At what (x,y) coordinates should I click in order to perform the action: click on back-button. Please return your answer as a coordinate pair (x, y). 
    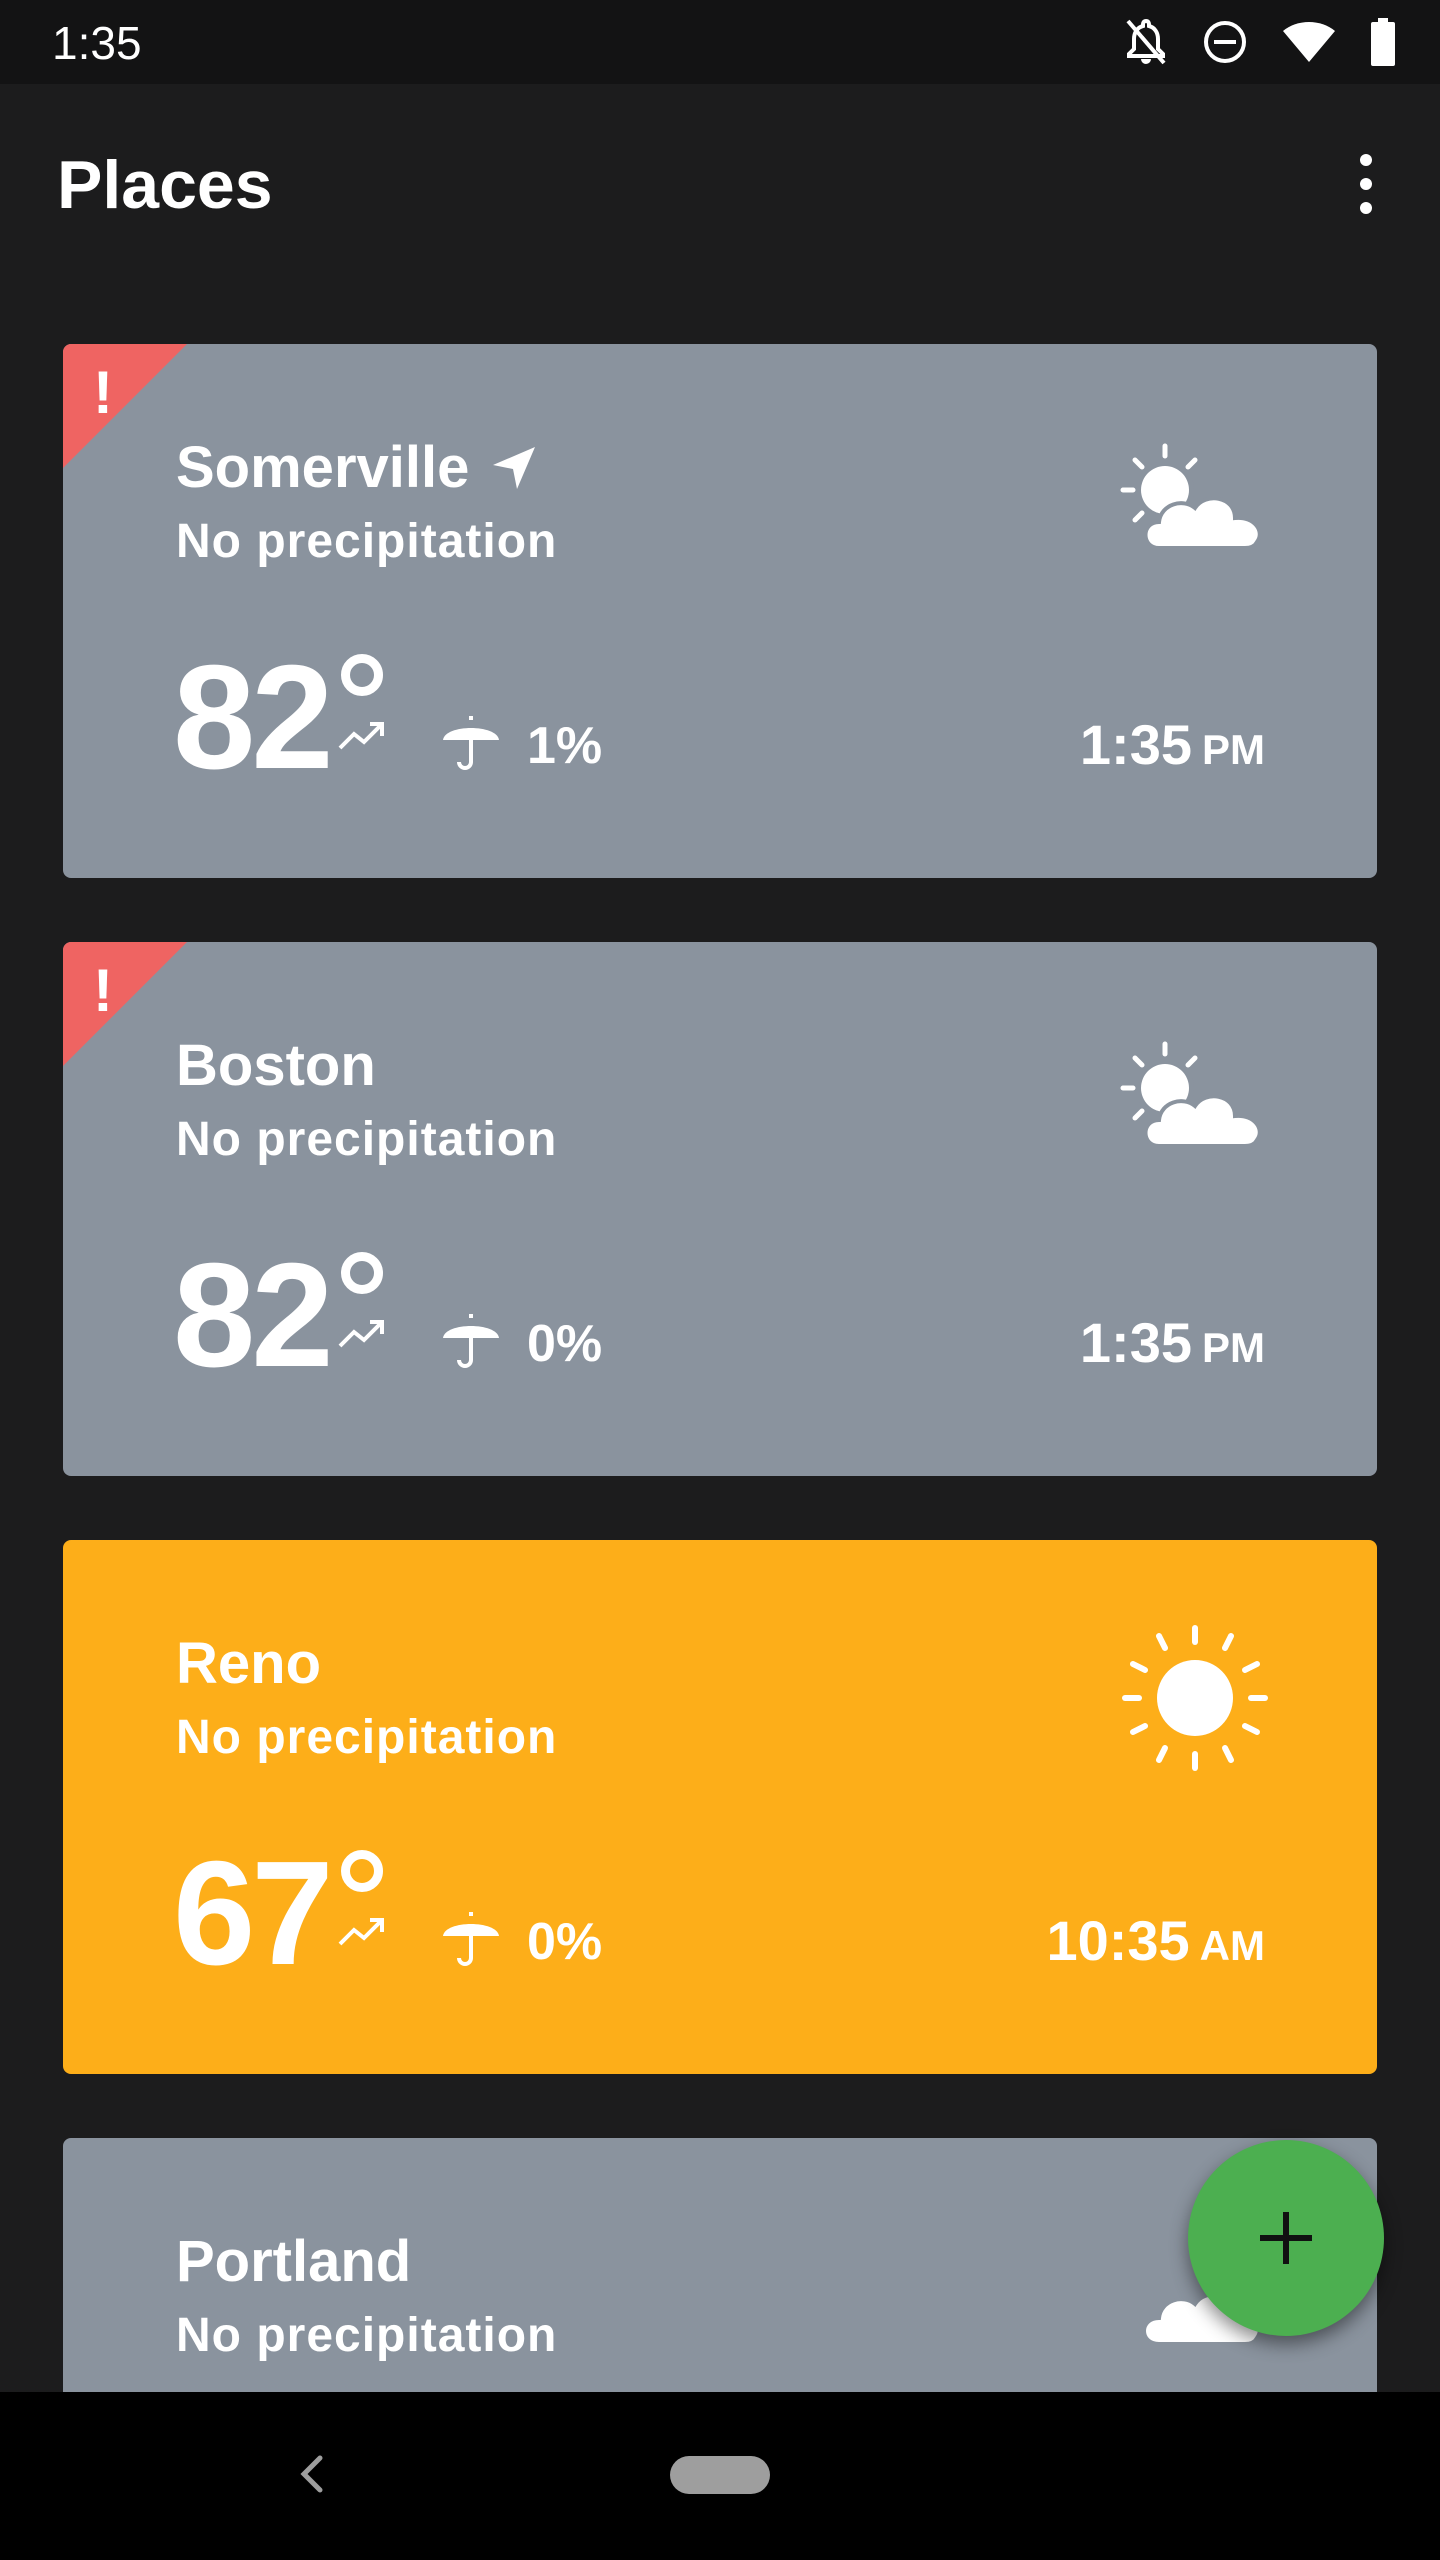
    Looking at the image, I should click on (310, 2476).